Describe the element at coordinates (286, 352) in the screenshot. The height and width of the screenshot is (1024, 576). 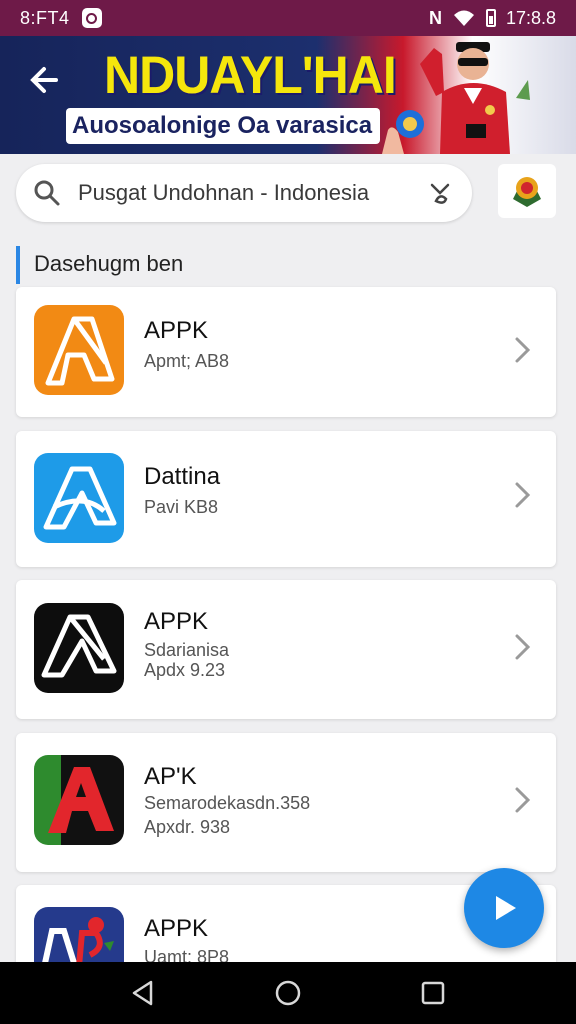
I see `app-card: APPK Apmt; AB8` at that location.